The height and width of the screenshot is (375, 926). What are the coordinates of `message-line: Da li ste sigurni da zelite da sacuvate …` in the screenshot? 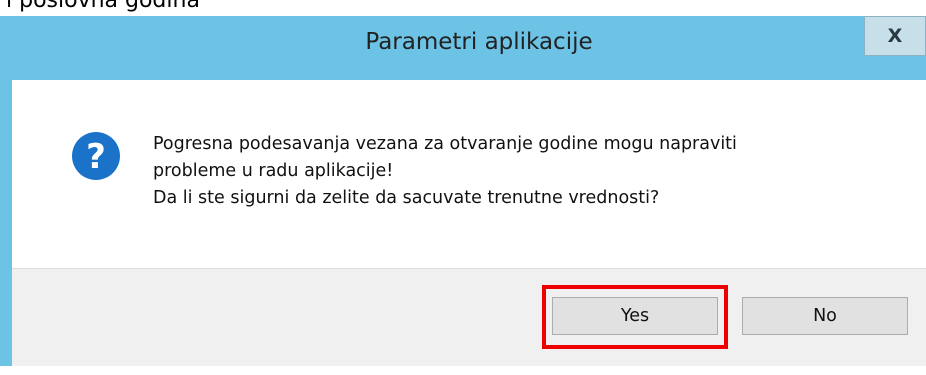 It's located at (406, 198).